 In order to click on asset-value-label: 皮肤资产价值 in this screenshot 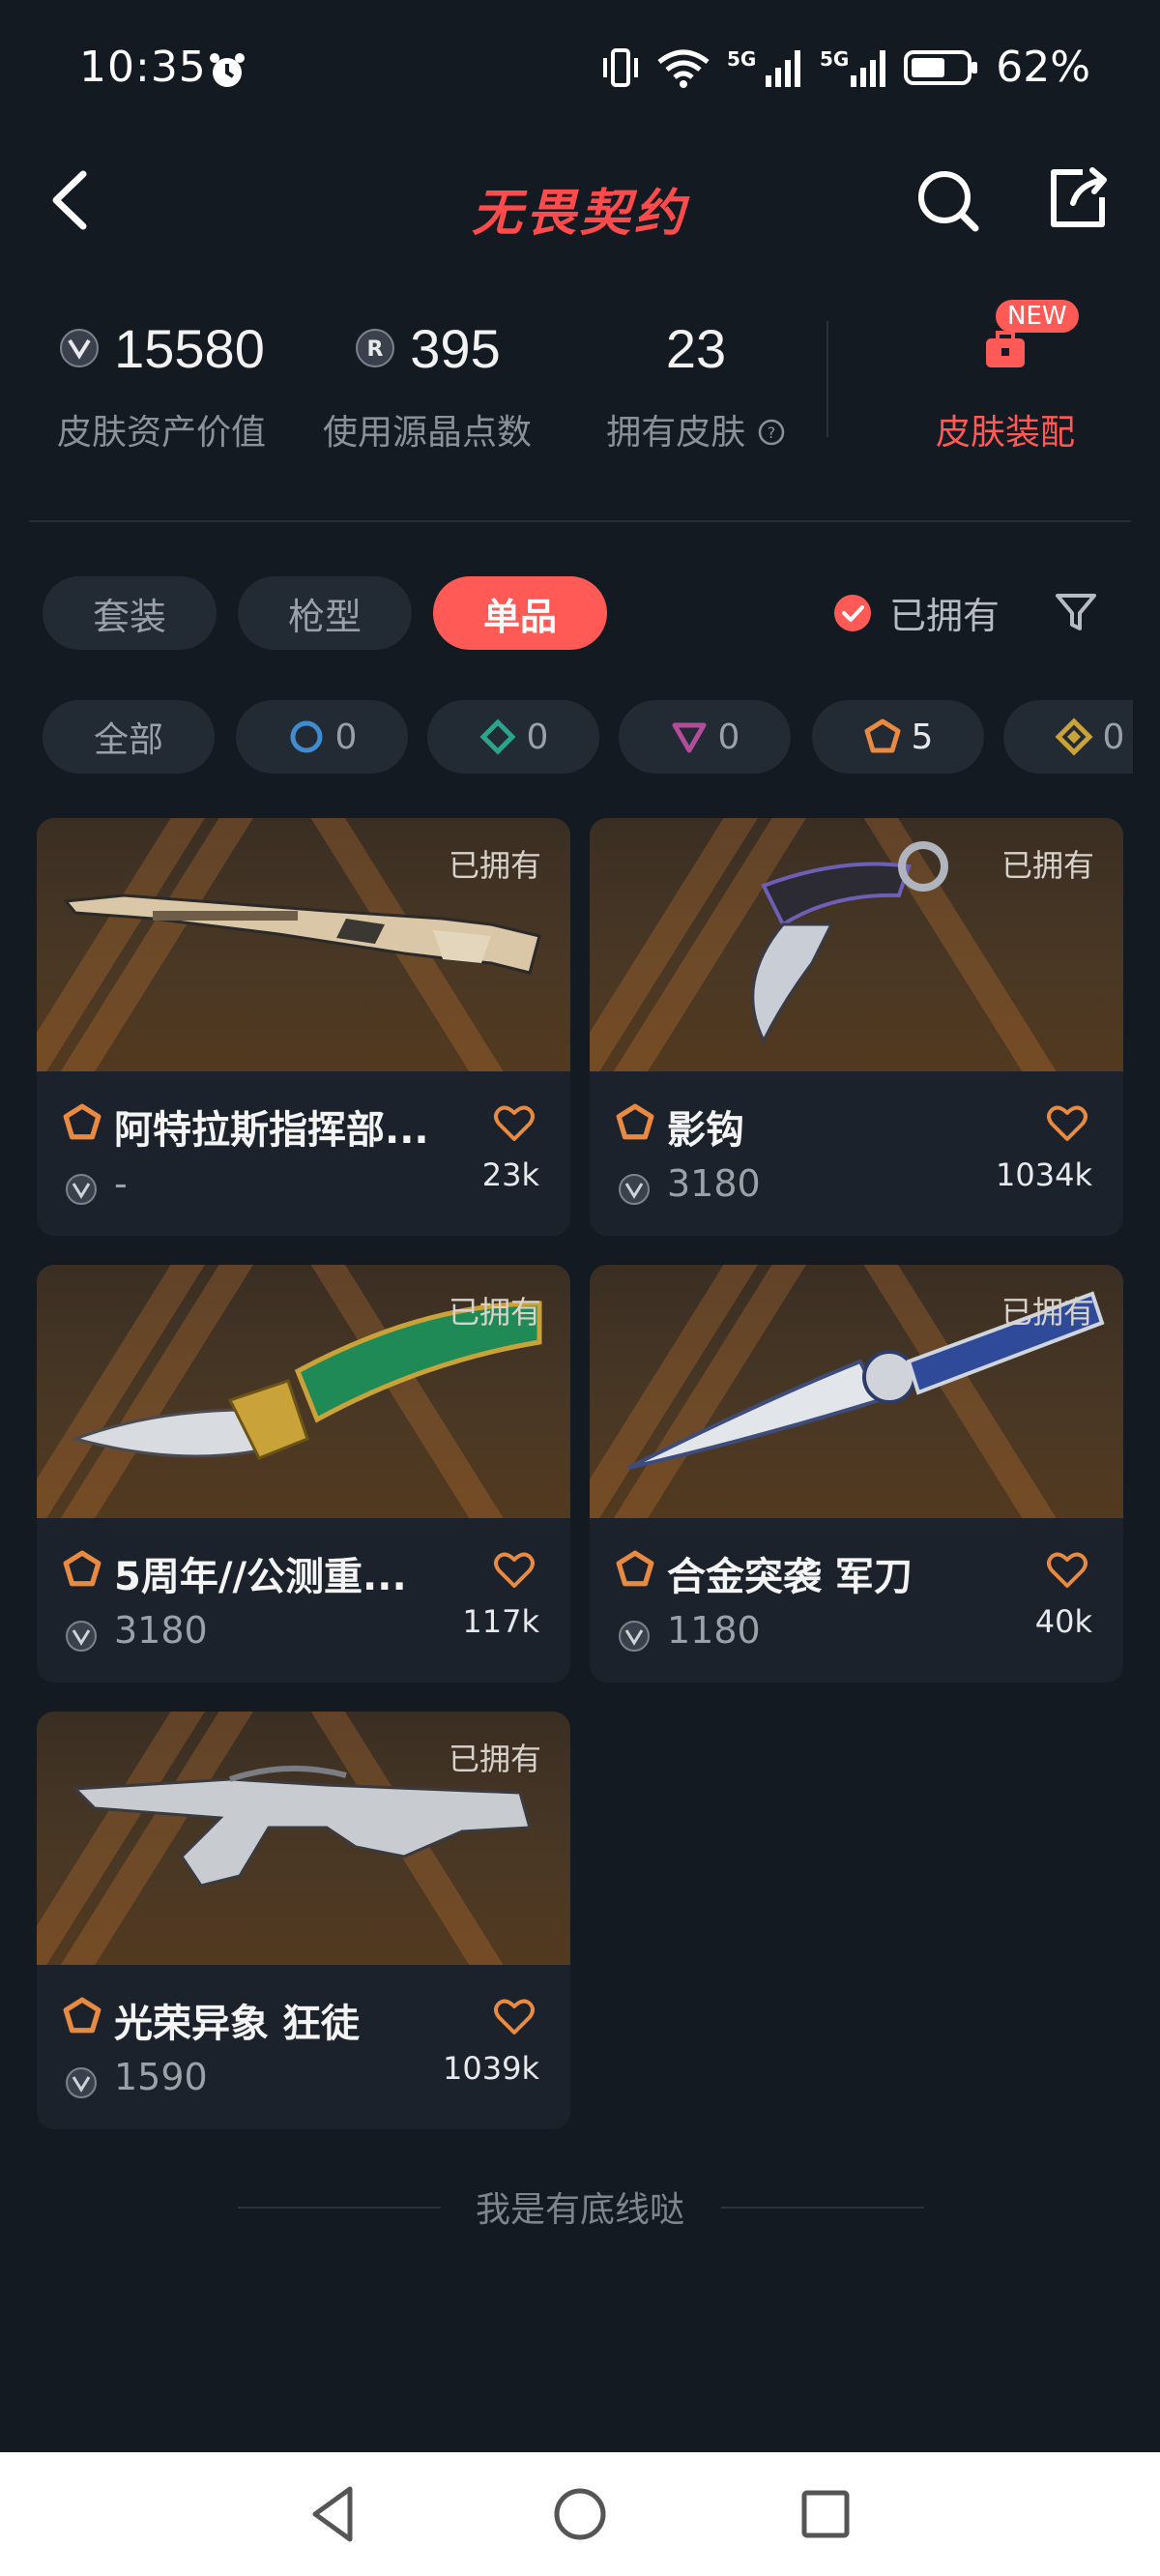, I will do `click(161, 433)`.